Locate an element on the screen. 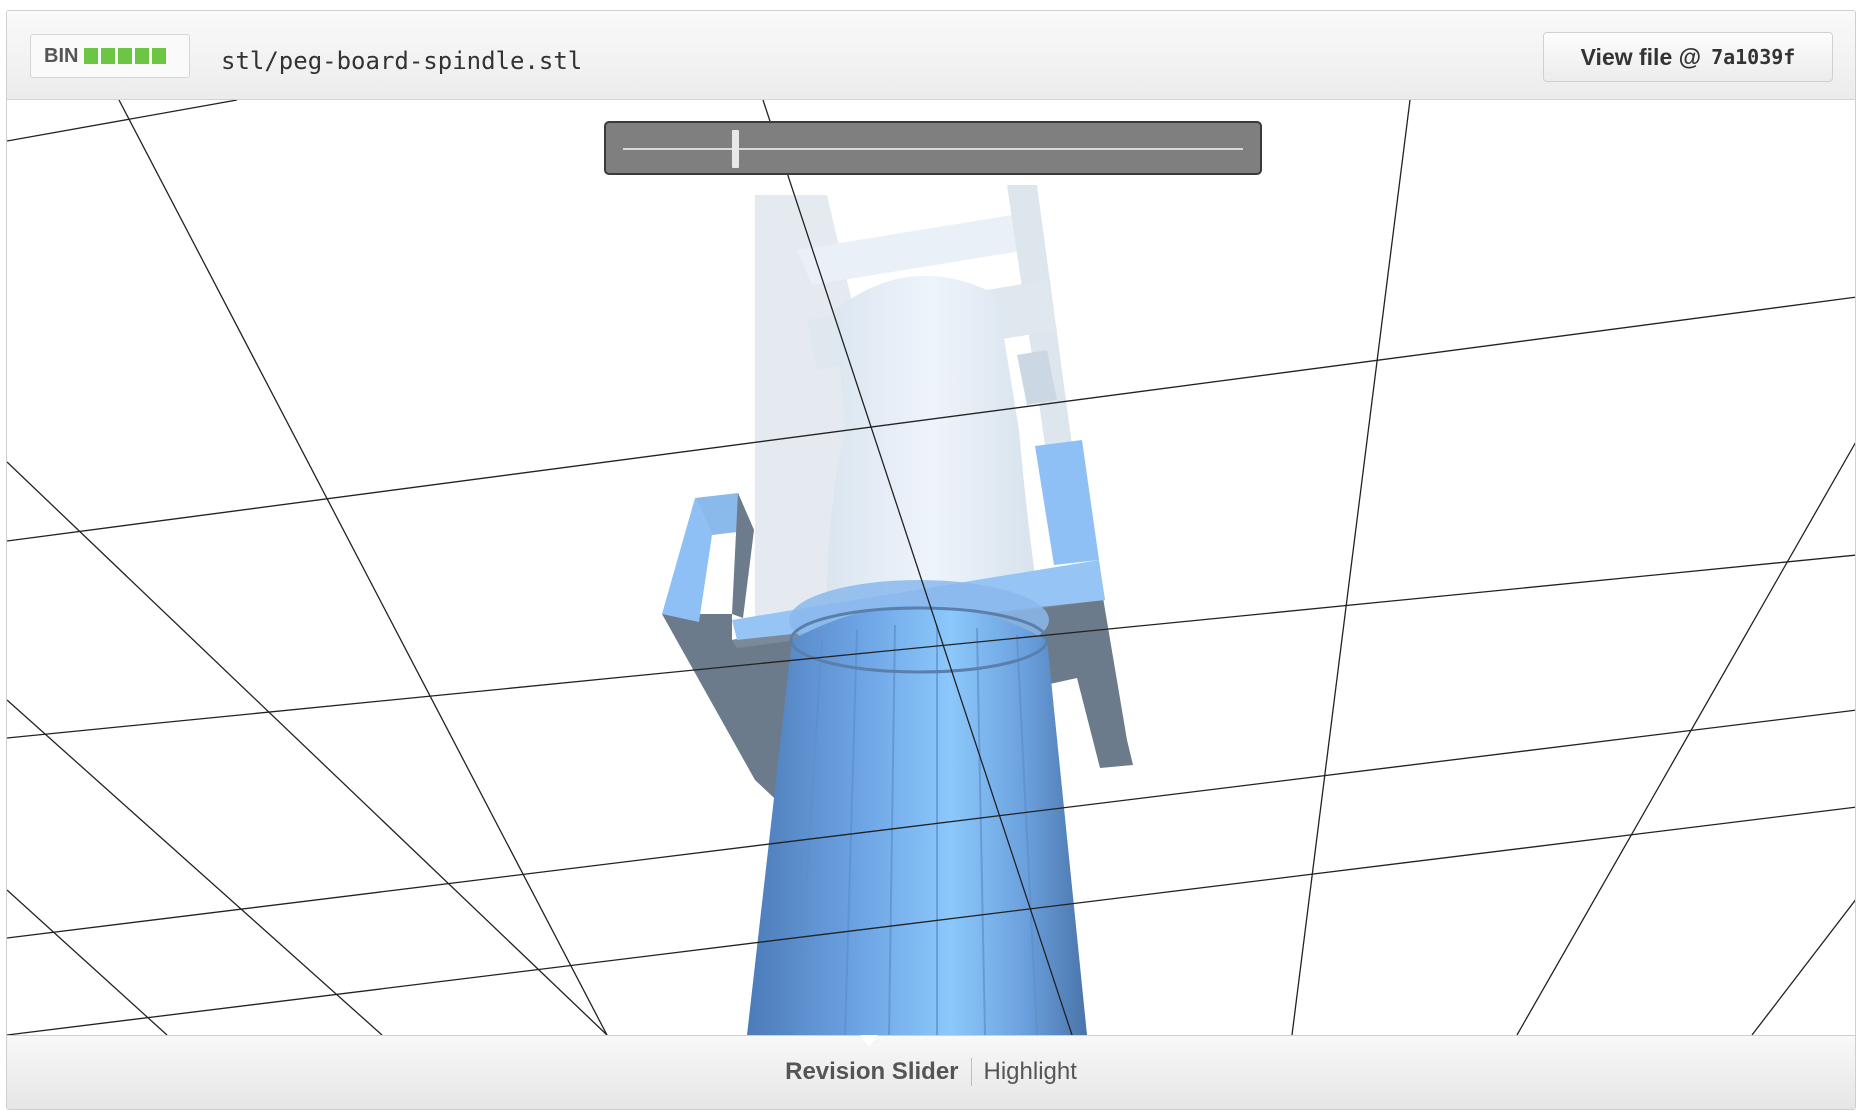 The height and width of the screenshot is (1120, 1860). viewer-footer: Revision Slider Highlight is located at coordinates (931, 1072).